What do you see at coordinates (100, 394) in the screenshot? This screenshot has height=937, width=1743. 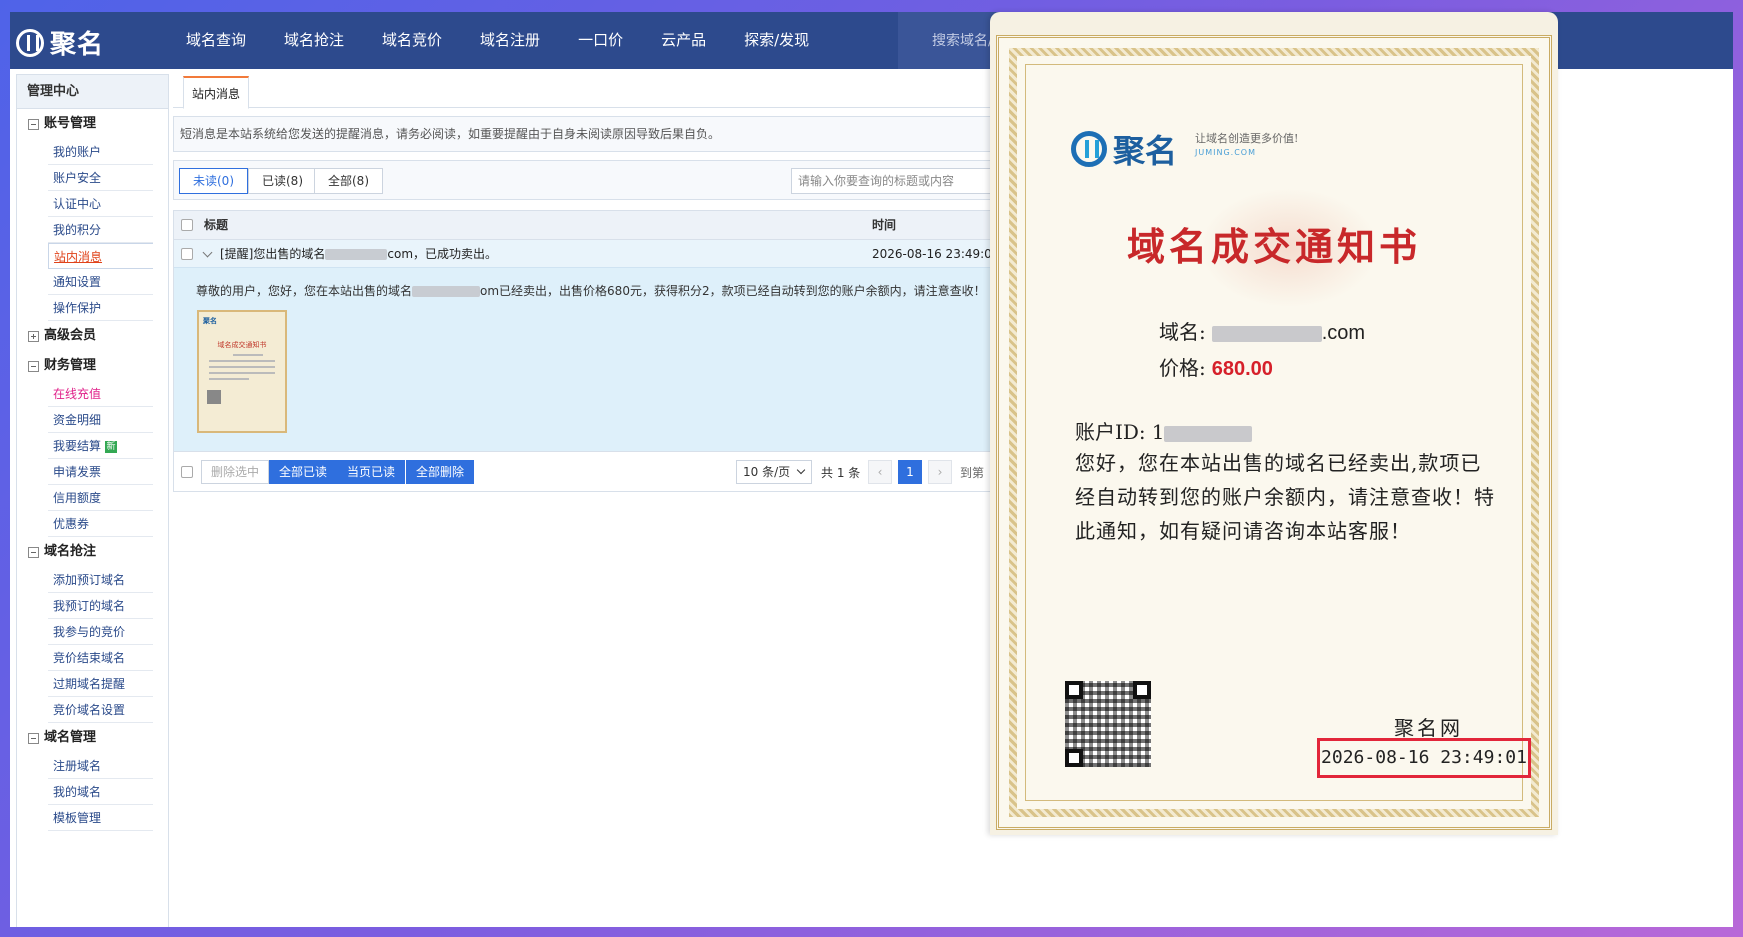 I see `sidebar-item-recharge: 在线充值` at bounding box center [100, 394].